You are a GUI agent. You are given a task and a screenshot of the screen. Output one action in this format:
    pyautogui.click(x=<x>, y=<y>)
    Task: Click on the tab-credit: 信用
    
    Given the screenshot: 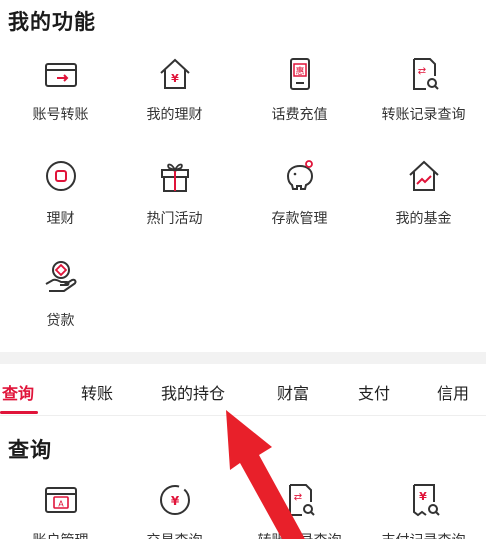 What is the action you would take?
    pyautogui.click(x=453, y=392)
    